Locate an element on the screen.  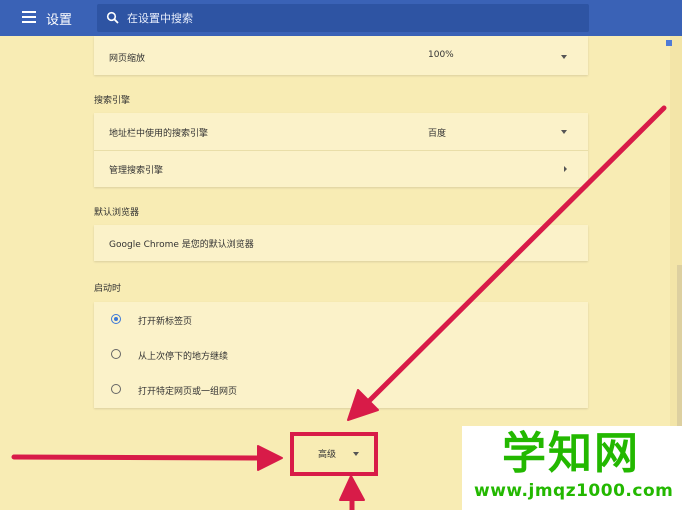
default-browser-card: Google Chrome 是您的默认浏览器 is located at coordinates (341, 243).